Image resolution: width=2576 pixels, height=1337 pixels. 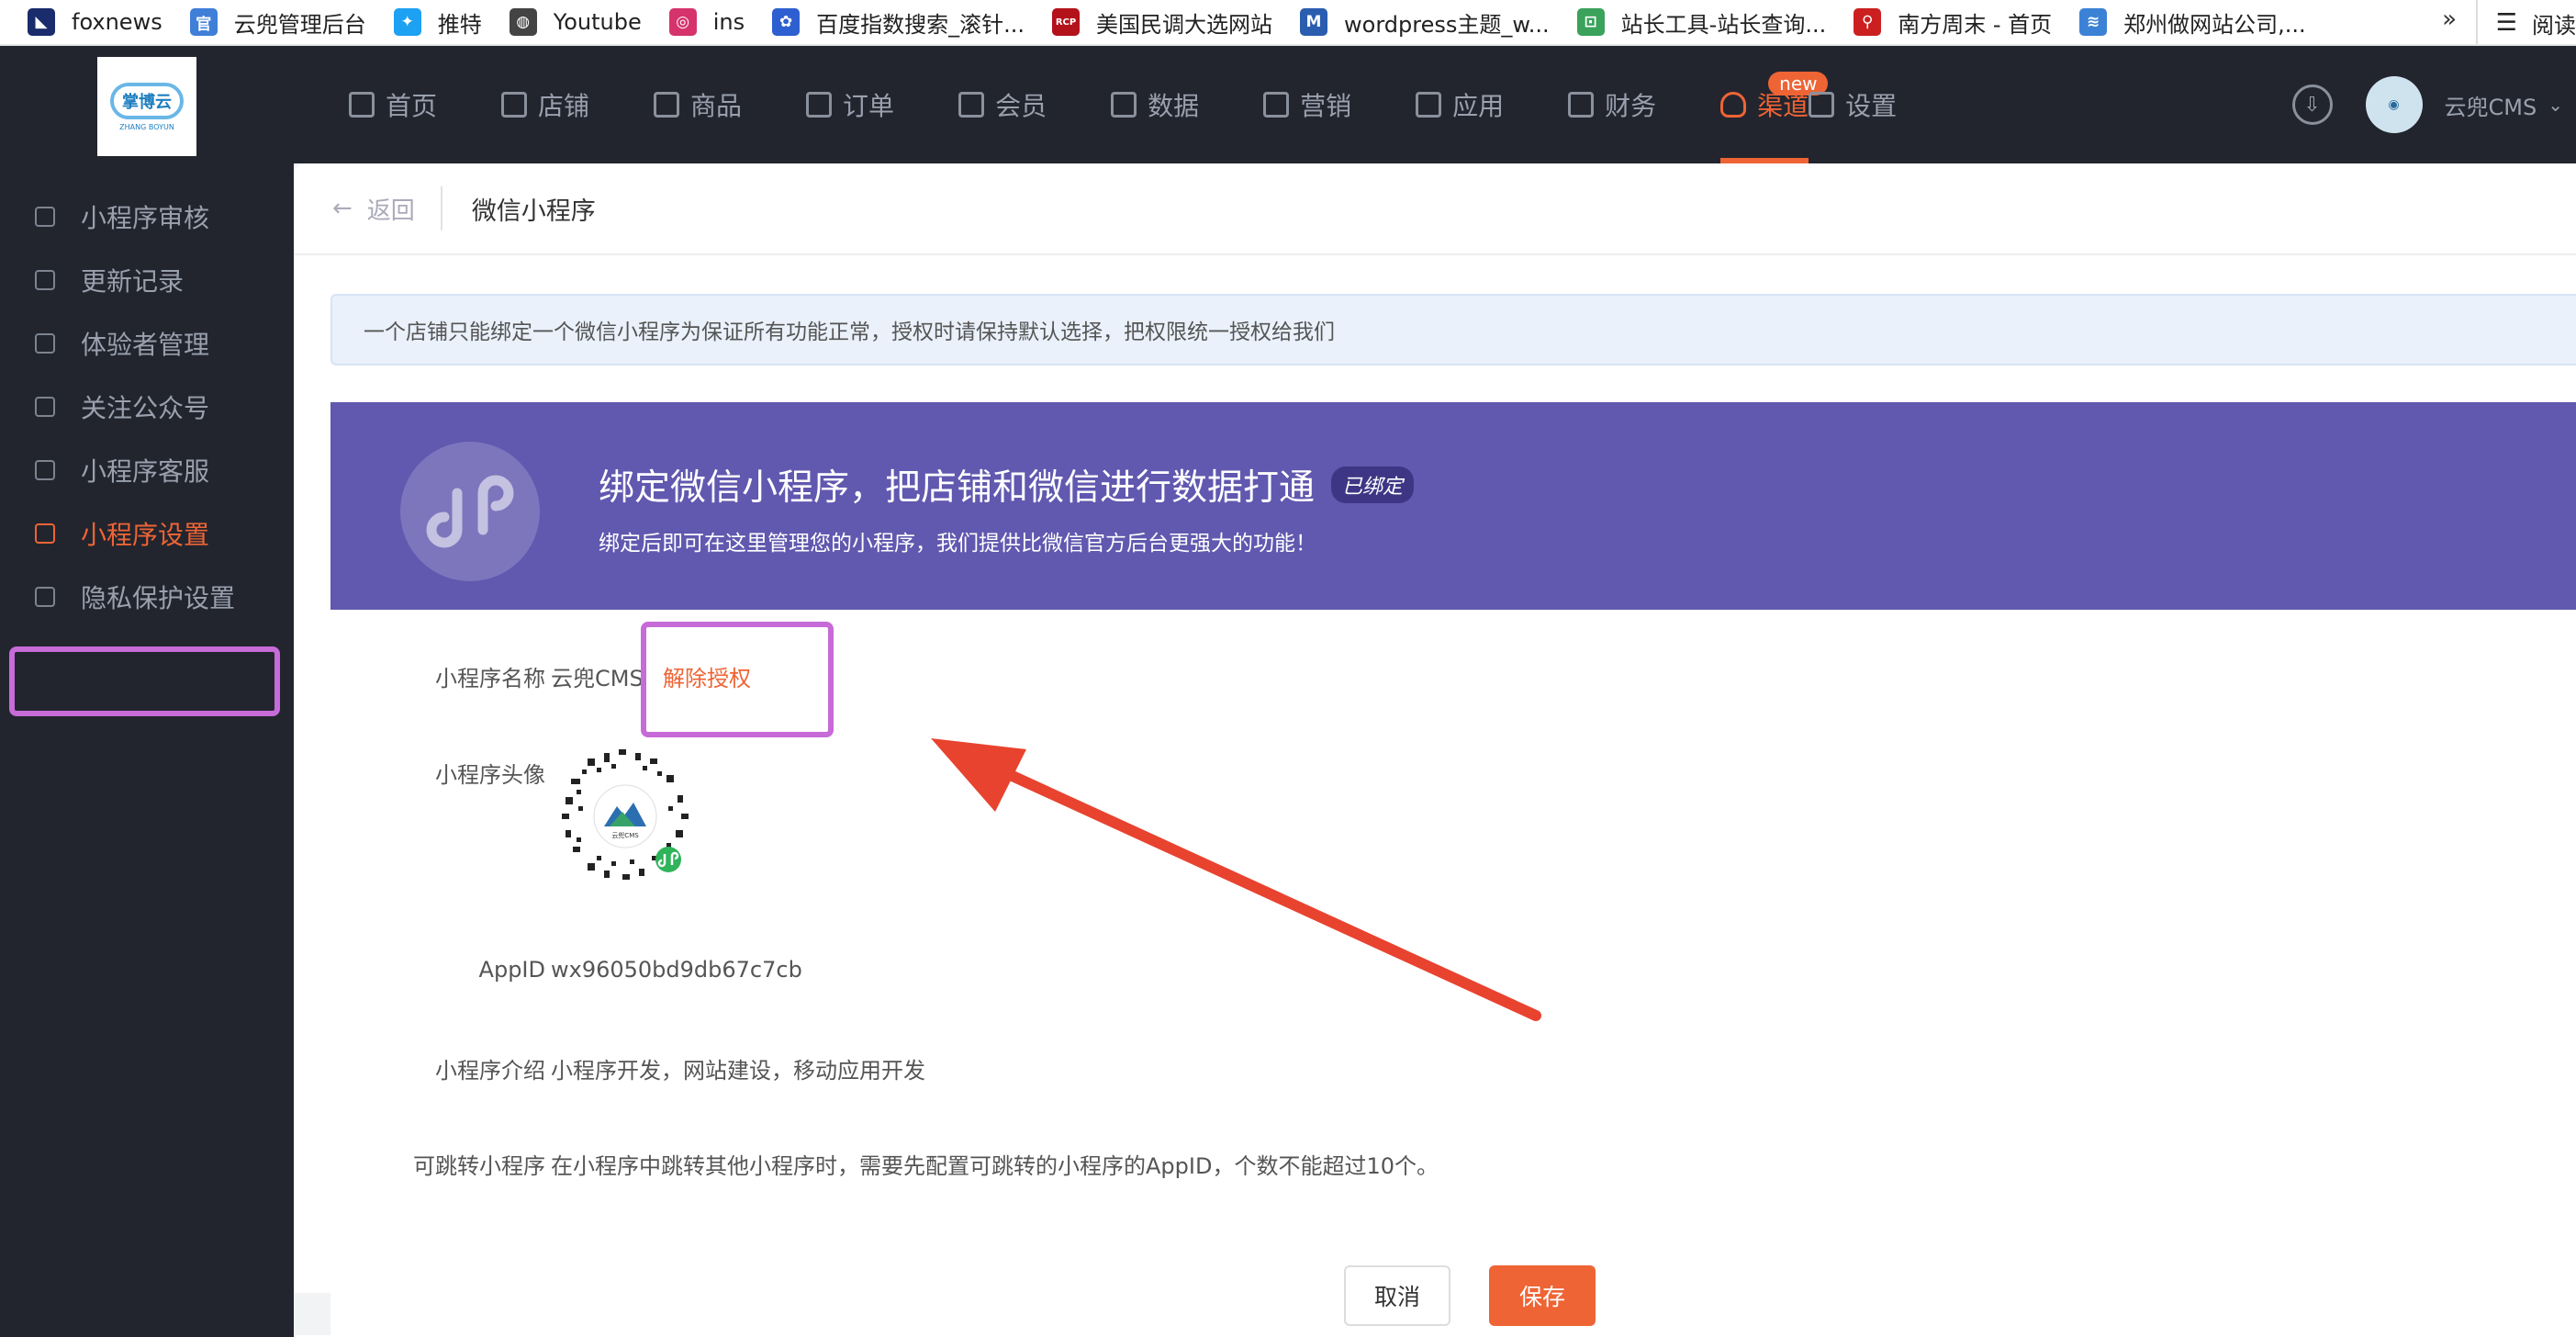 What do you see at coordinates (45, 533) in the screenshot?
I see `settings-doc-icon` at bounding box center [45, 533].